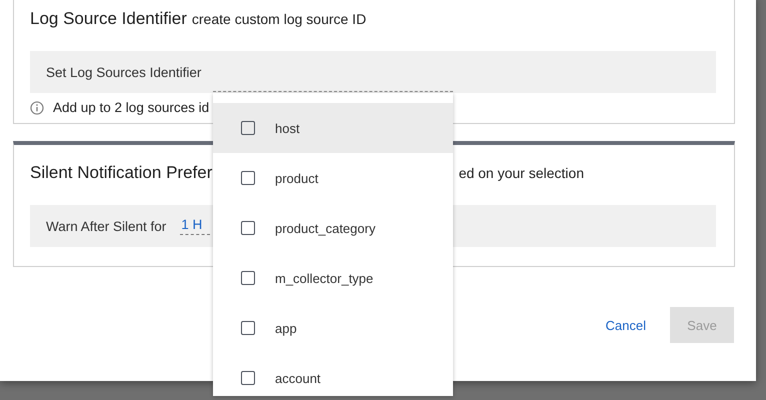 The image size is (766, 400). I want to click on panel-title: Log Source Identifier, so click(108, 19).